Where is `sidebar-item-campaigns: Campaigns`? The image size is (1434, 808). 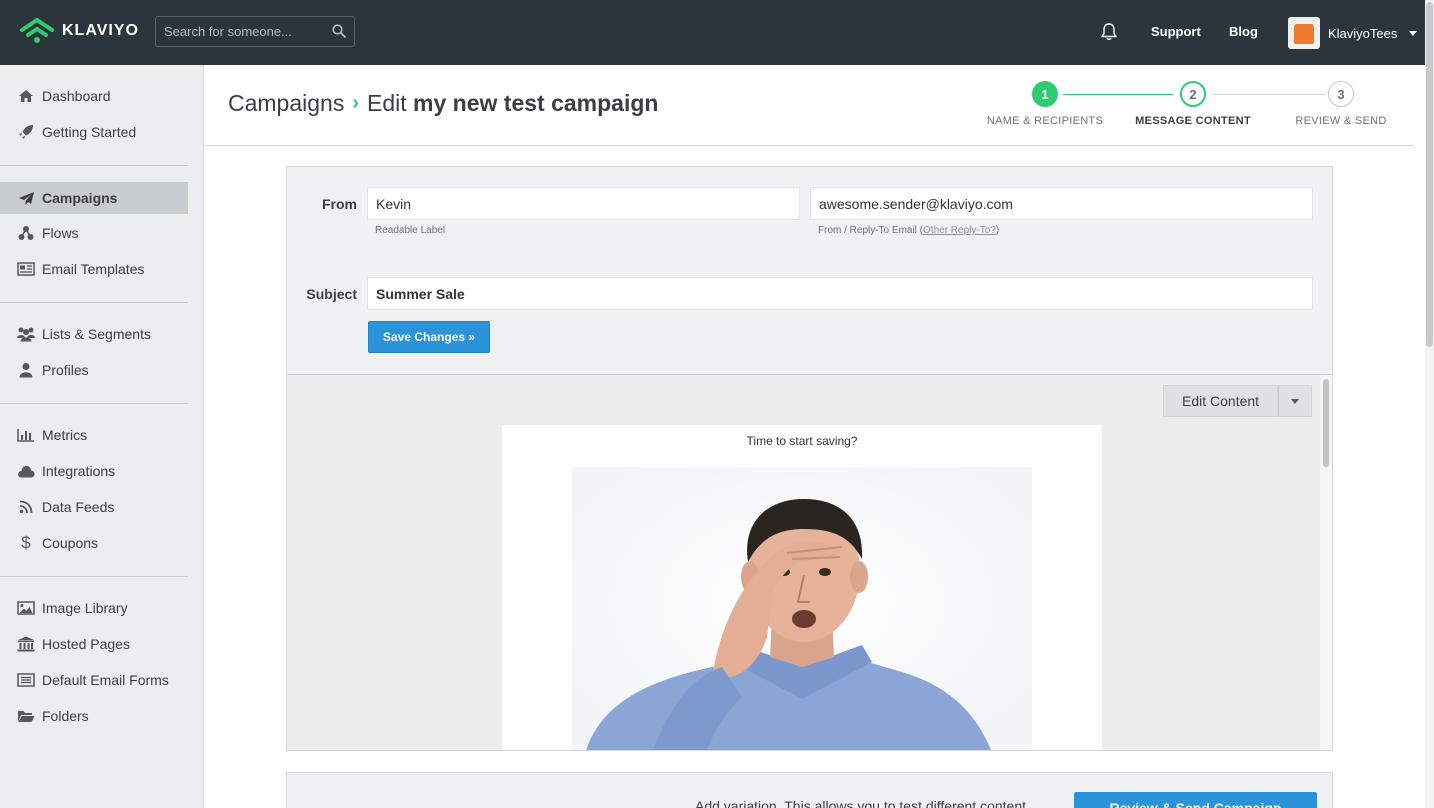
sidebar-item-campaigns: Campaigns is located at coordinates (94, 198).